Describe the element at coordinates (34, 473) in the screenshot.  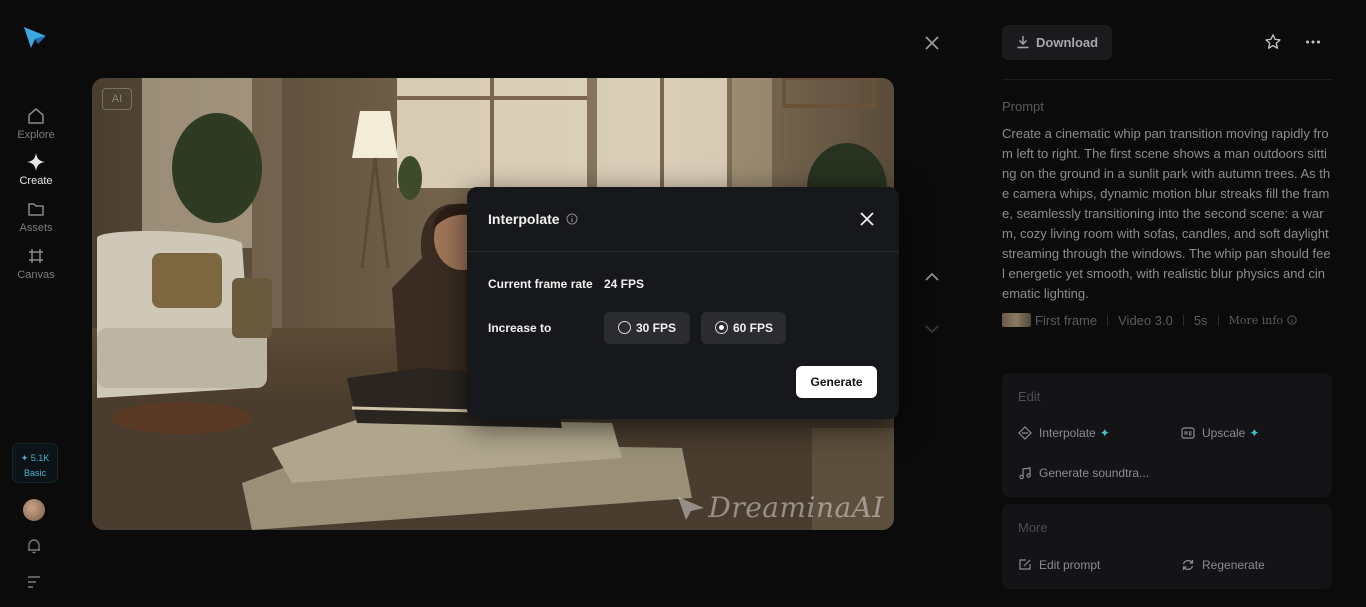
I see `credits-plan: Basic` at that location.